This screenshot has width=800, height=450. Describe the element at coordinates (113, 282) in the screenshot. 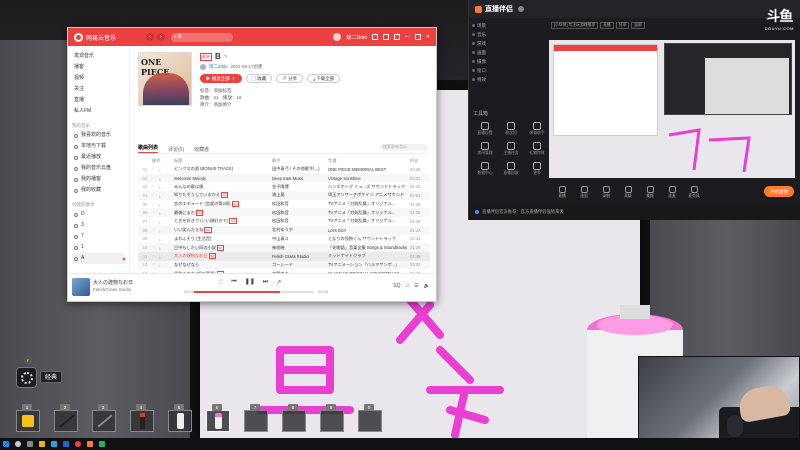

I see `now-playing-title: 大人の建物なお日` at that location.